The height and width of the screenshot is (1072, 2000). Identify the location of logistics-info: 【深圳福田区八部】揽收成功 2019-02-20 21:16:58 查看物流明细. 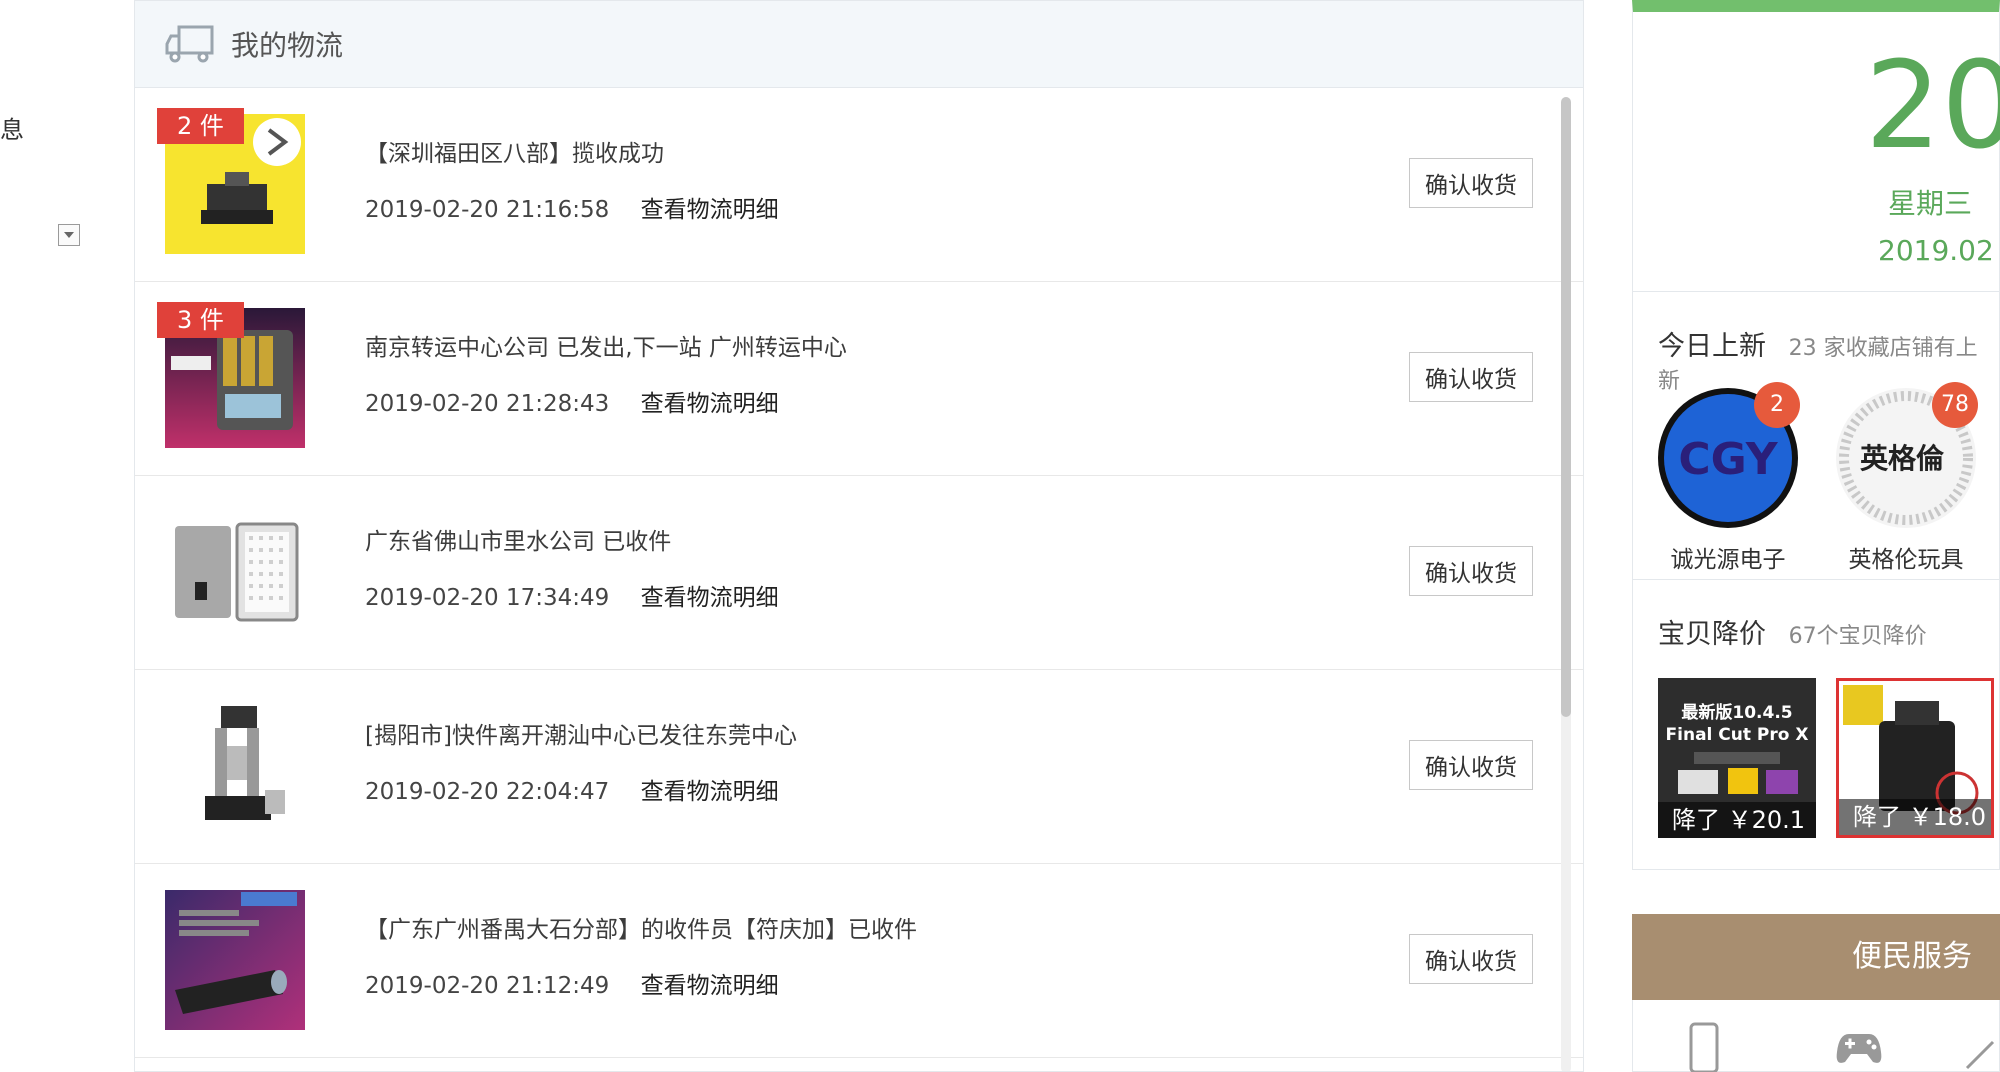
(572, 182).